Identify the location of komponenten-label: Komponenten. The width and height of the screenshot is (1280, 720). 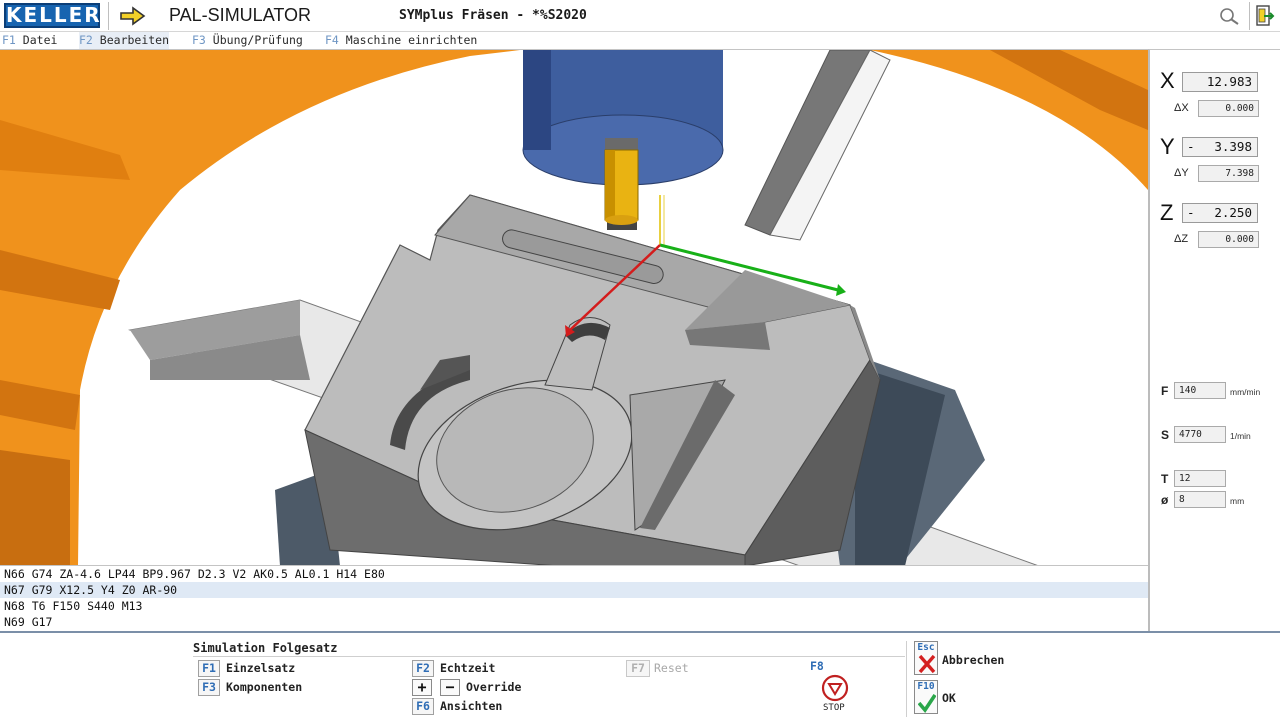
(264, 687).